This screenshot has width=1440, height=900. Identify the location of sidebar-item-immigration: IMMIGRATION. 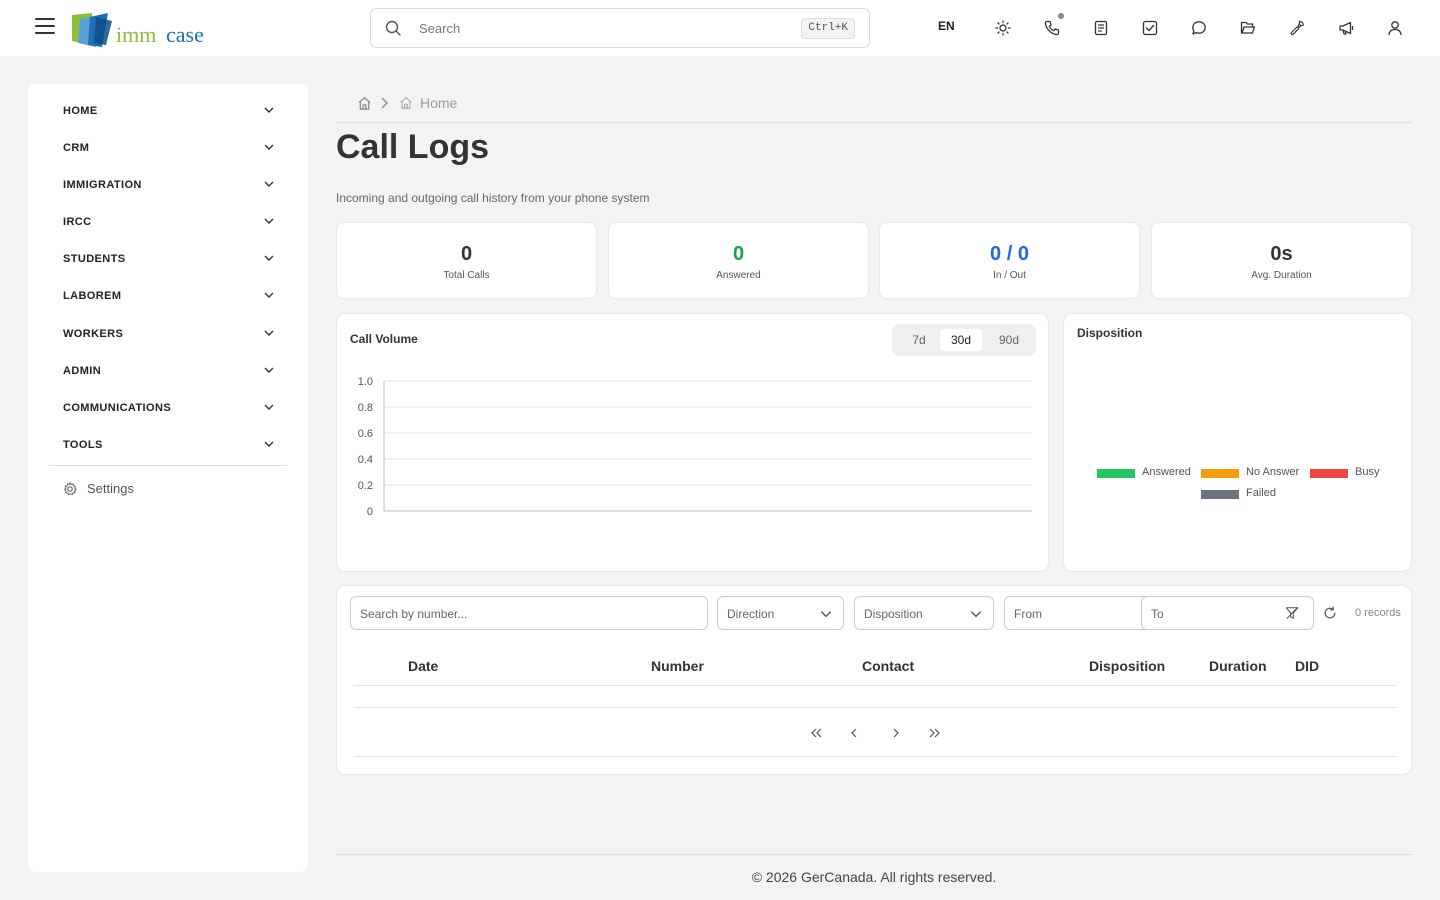
(168, 185).